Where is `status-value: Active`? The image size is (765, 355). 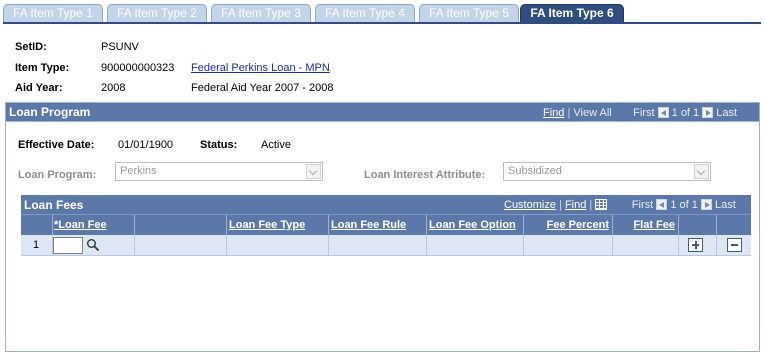 status-value: Active is located at coordinates (276, 145).